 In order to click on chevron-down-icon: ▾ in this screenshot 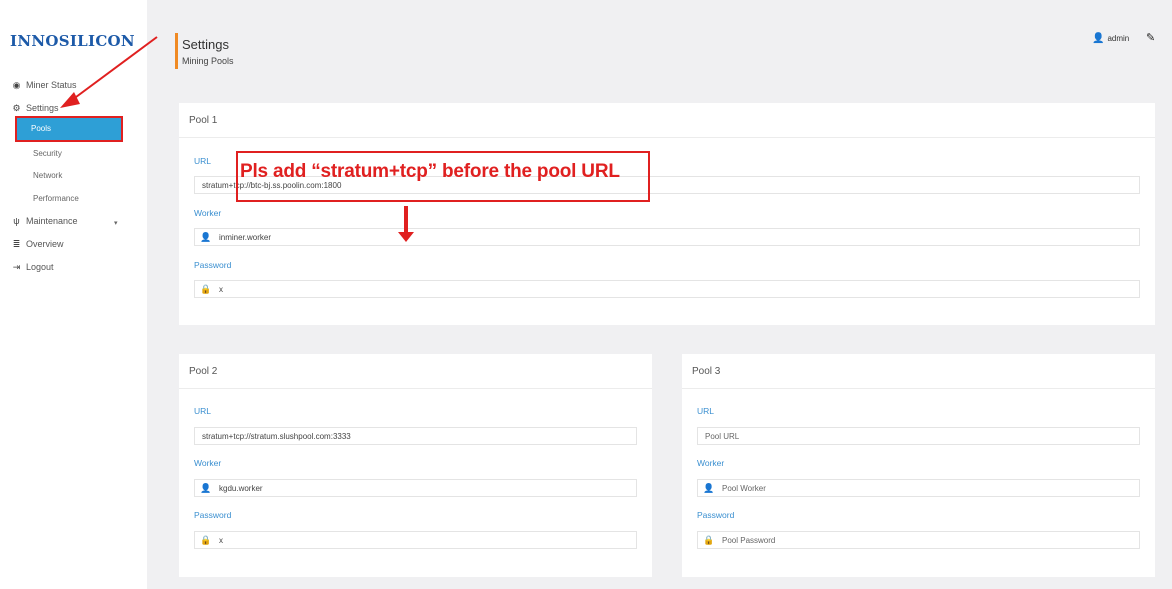, I will do `click(116, 223)`.